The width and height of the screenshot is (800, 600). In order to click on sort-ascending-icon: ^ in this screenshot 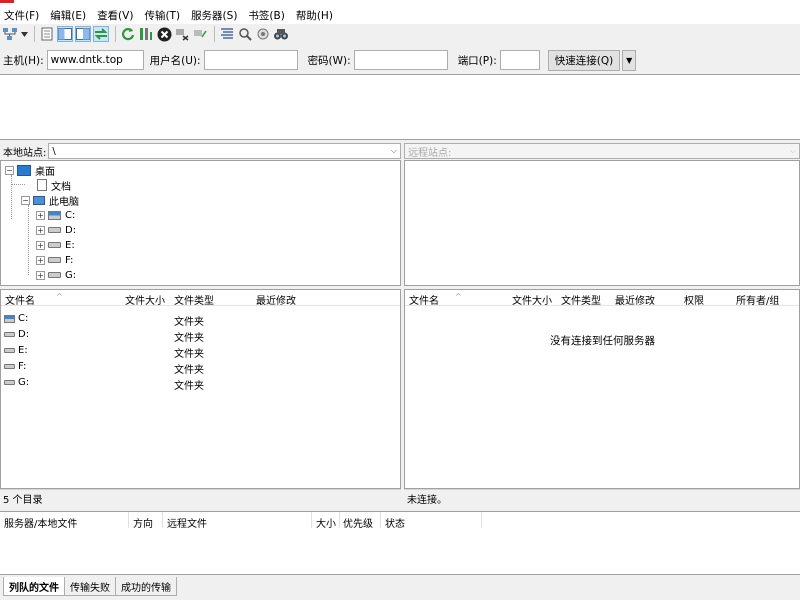, I will do `click(59, 296)`.